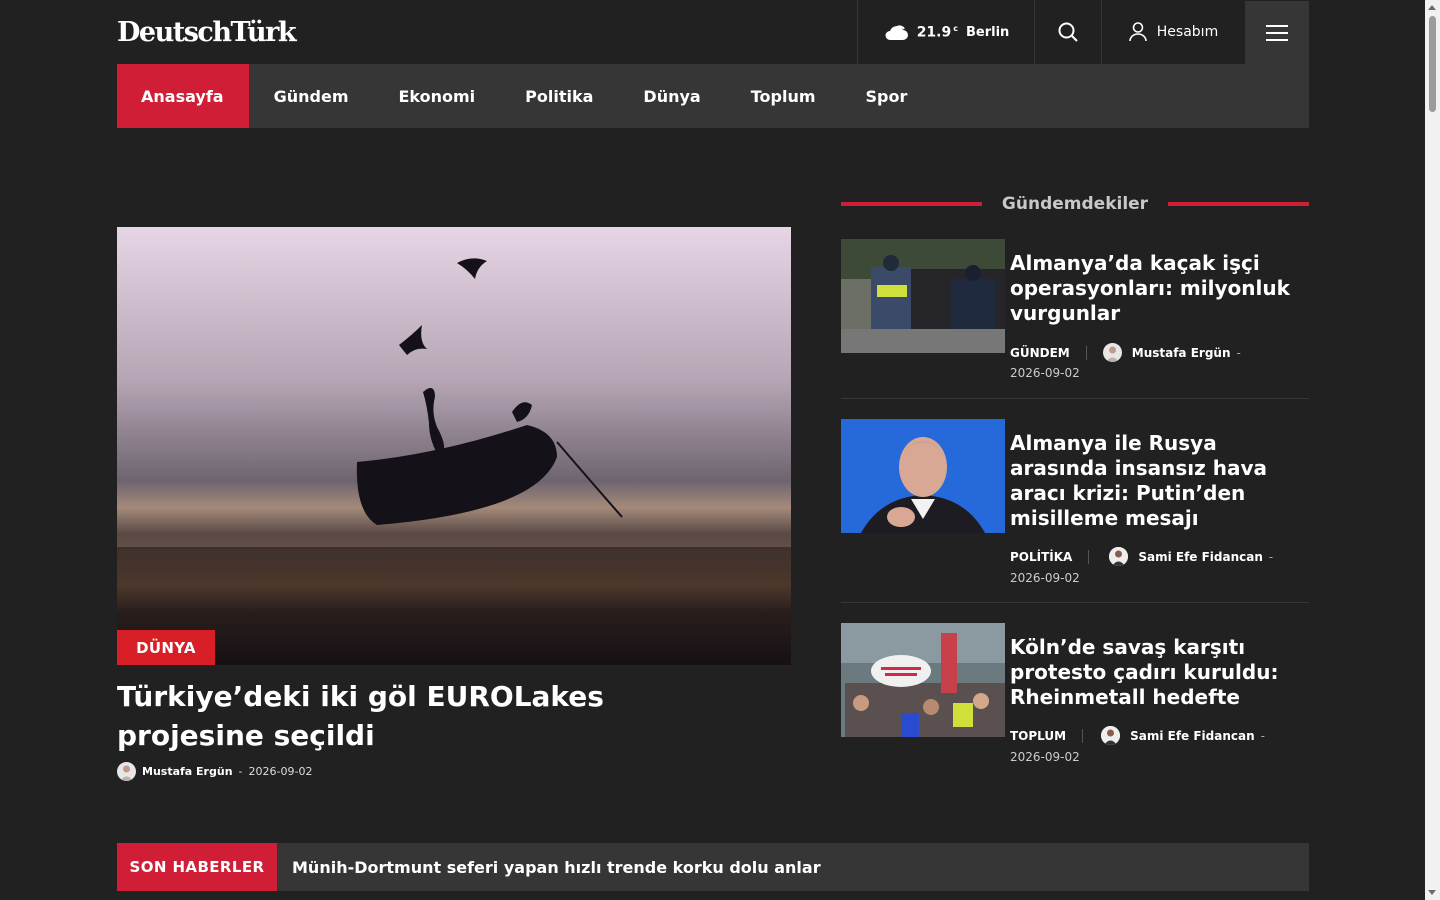  I want to click on header-actions: 21.9 c Berlin Hesabım, so click(1083, 32).